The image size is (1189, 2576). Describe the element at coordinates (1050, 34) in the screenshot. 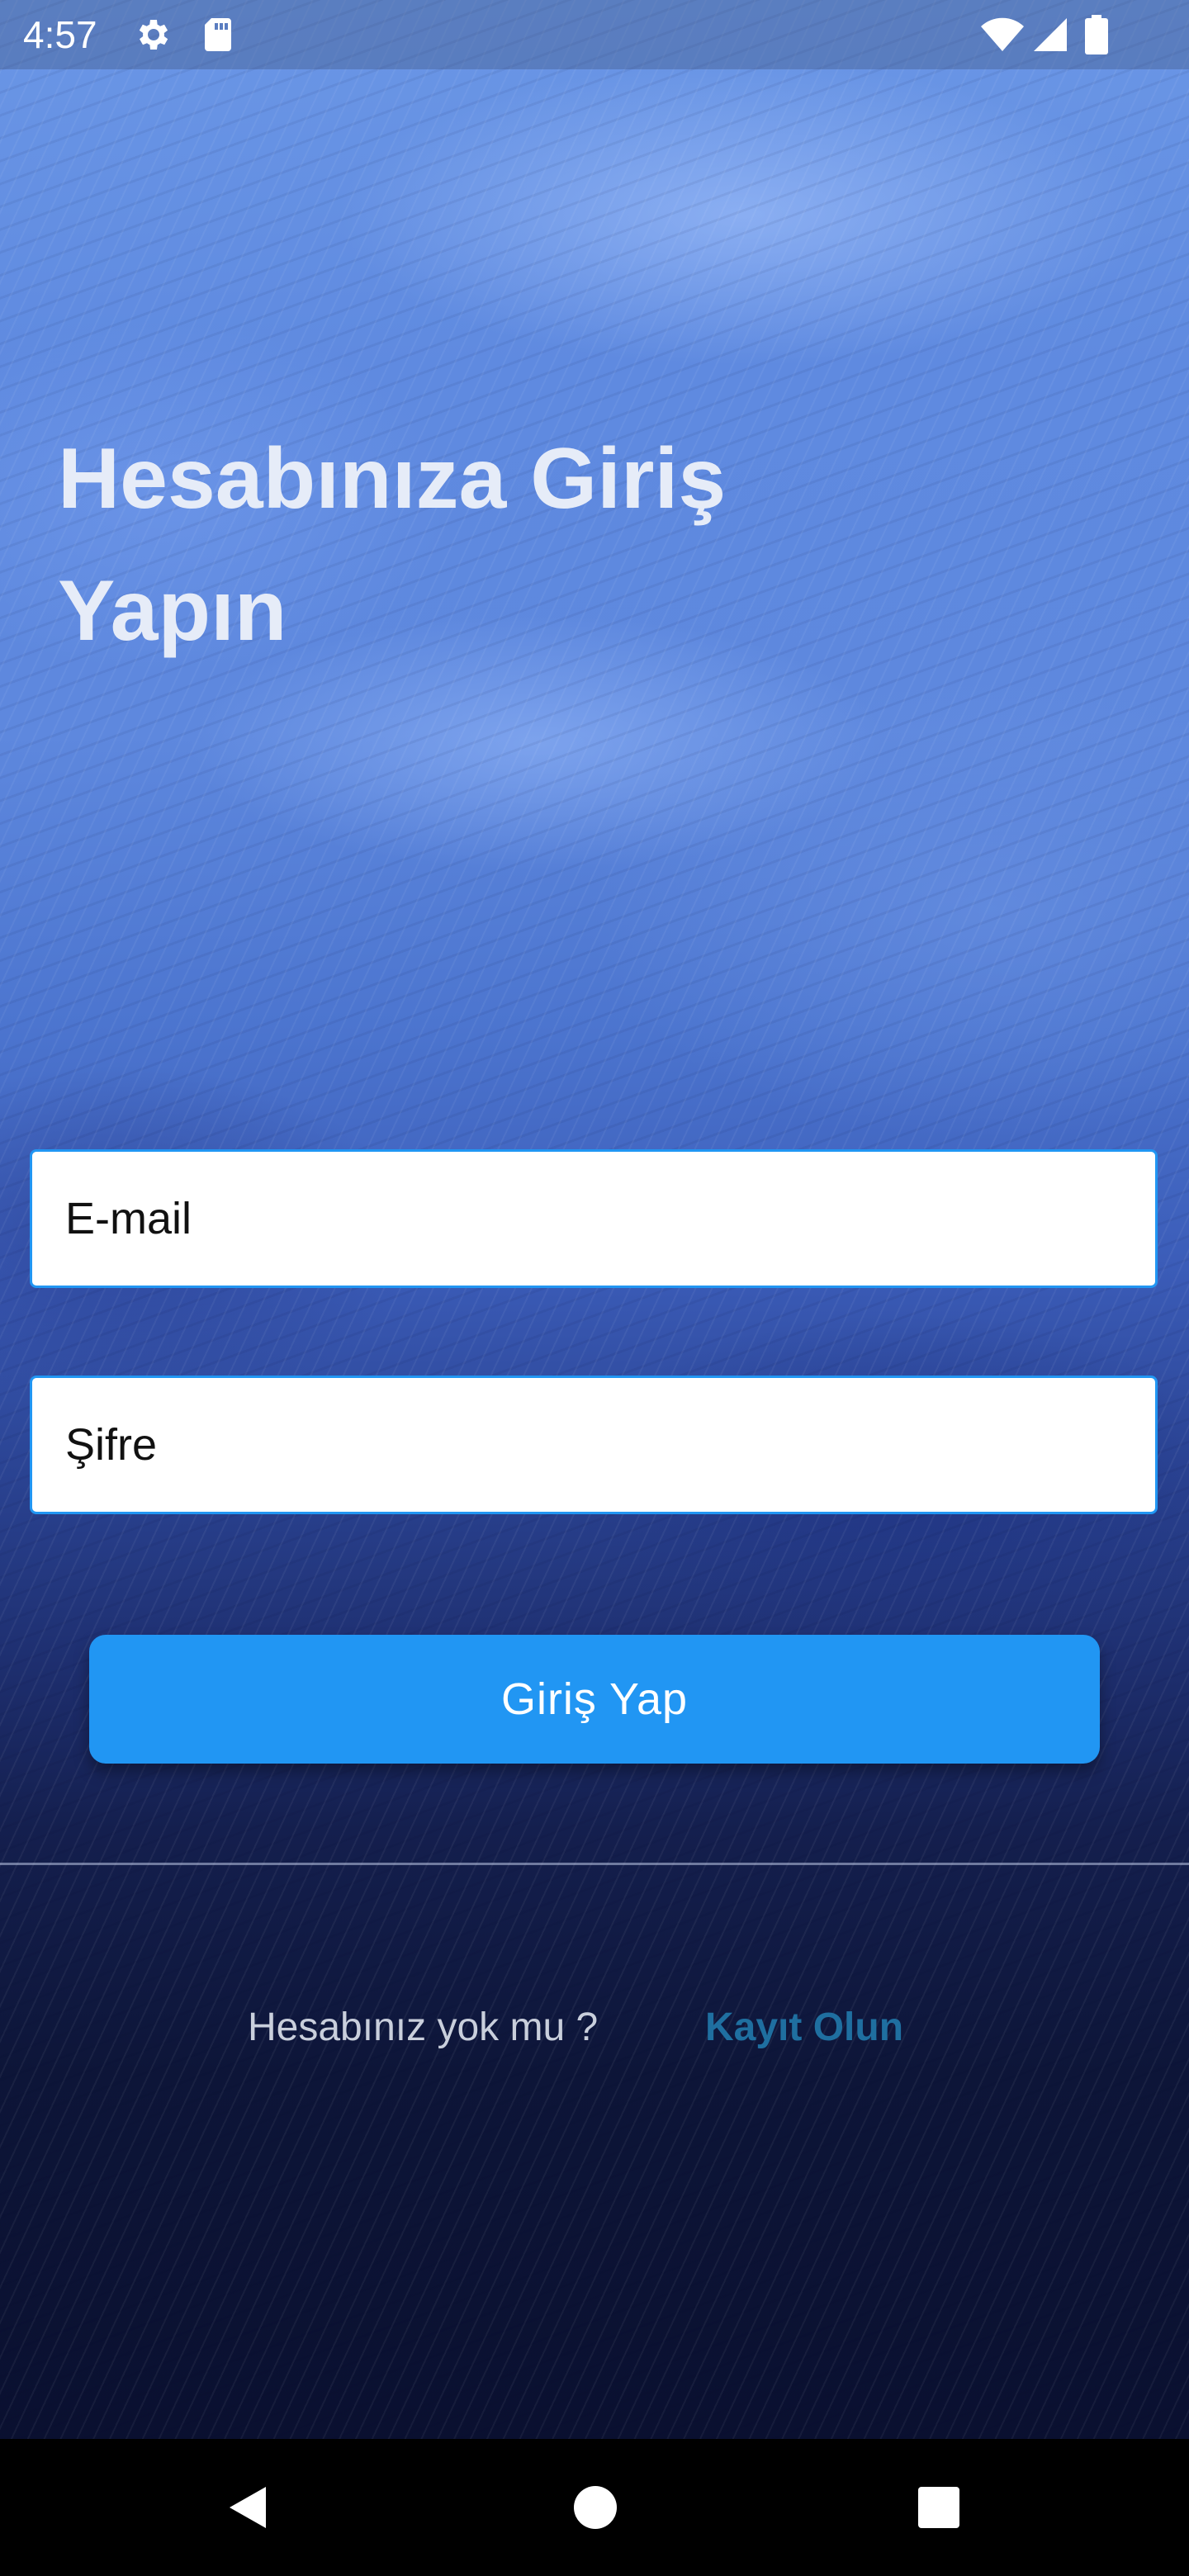

I see `signal-icon` at that location.